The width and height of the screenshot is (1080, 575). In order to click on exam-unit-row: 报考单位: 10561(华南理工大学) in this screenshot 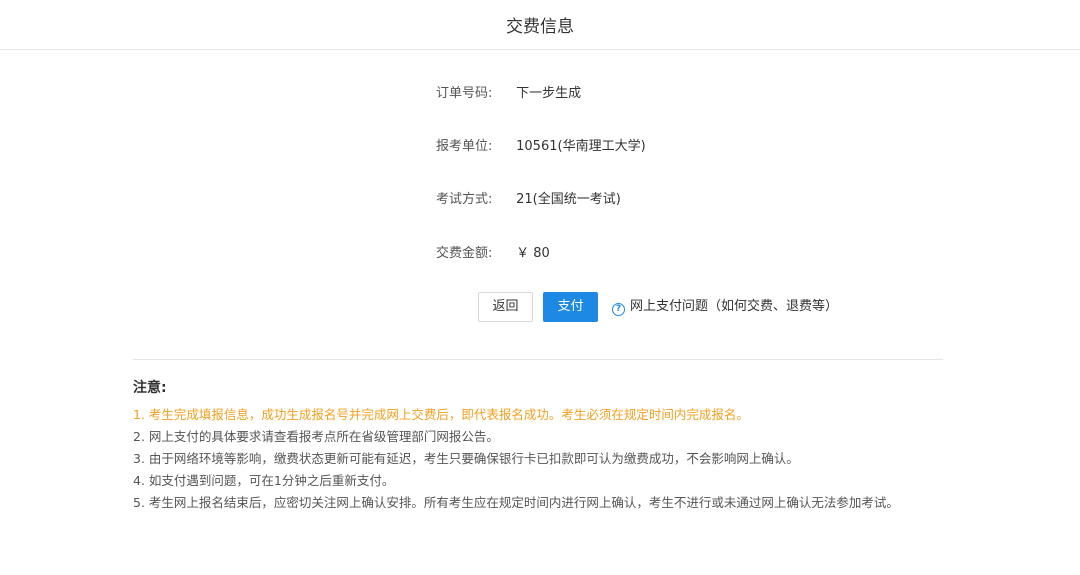, I will do `click(541, 147)`.